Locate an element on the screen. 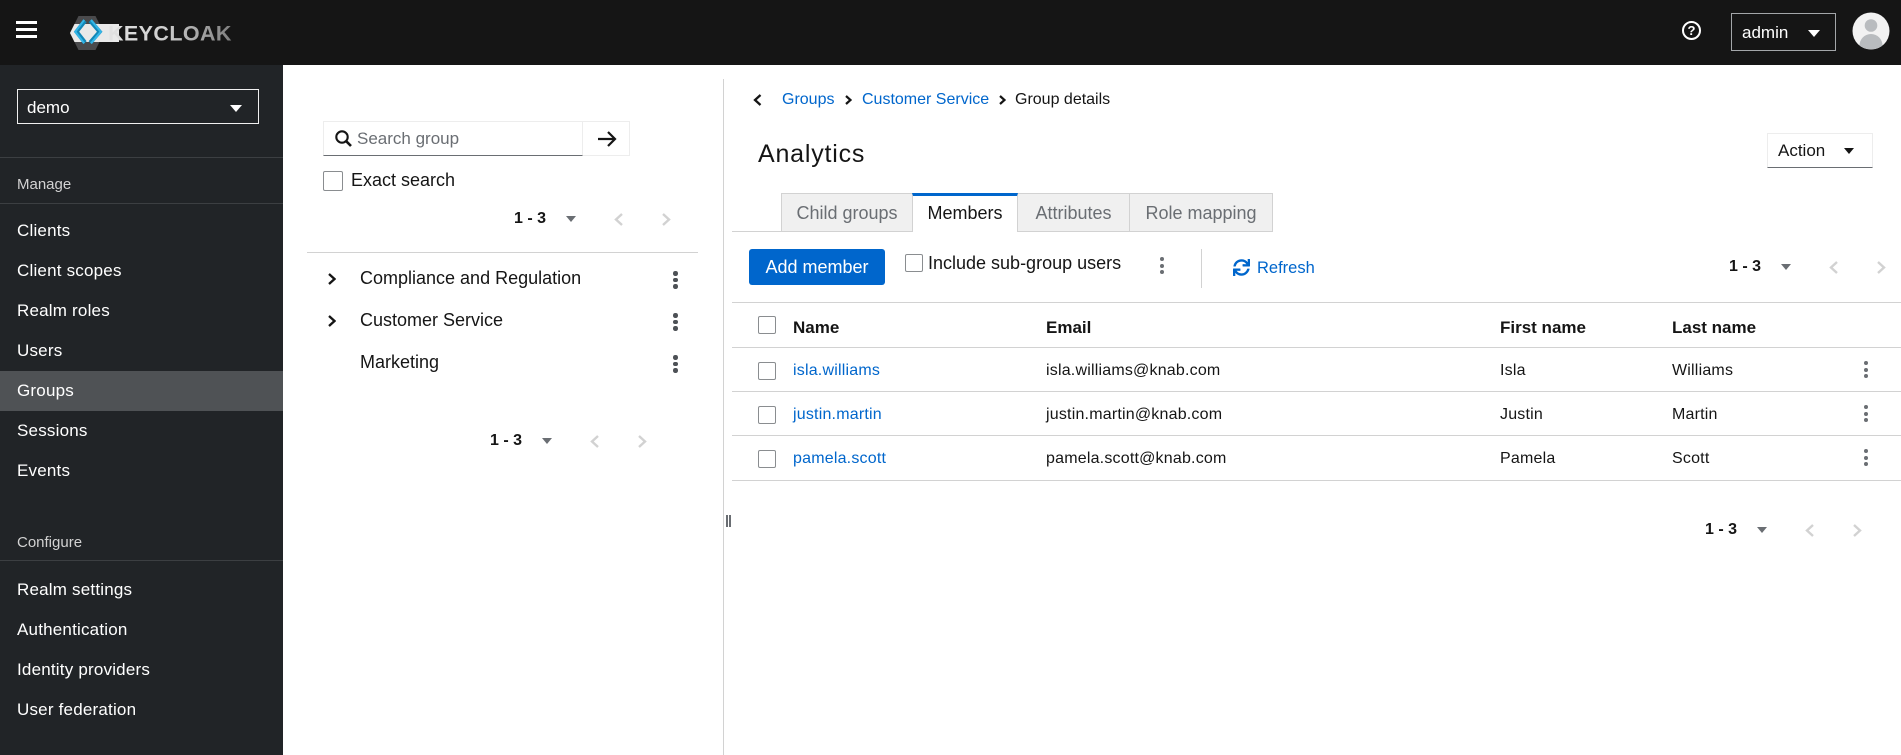 This screenshot has width=1901, height=755. svg-text: KEYCLOAK is located at coordinates (170, 34).